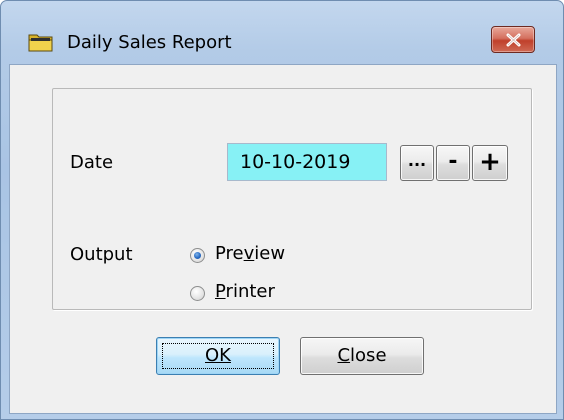  I want to click on date-increment-button: +, so click(490, 163).